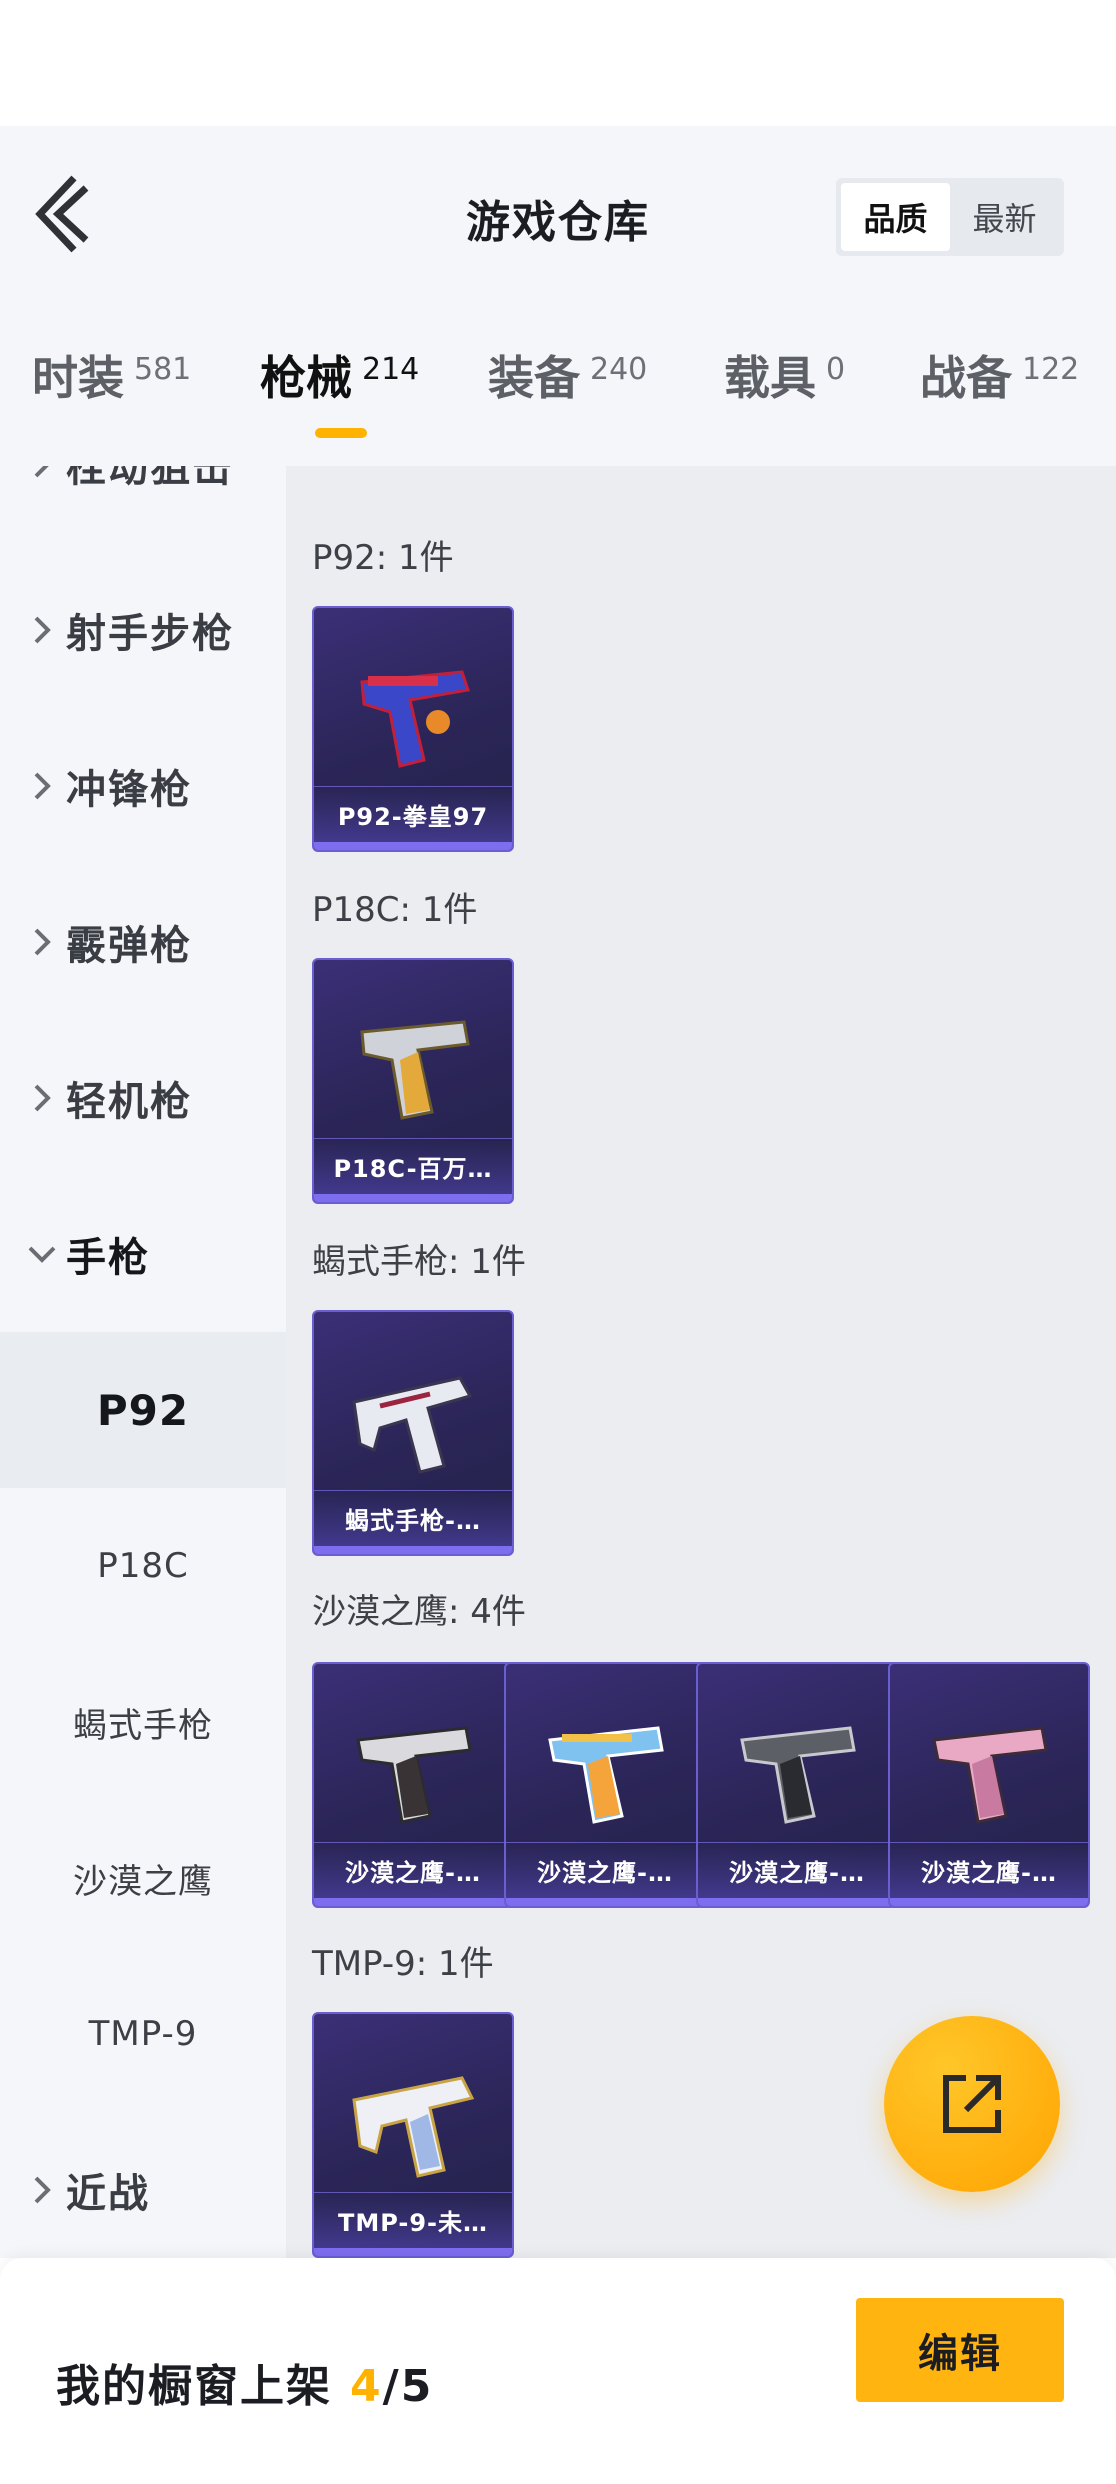  Describe the element at coordinates (419, 1262) in the screenshot. I see `group-title-scorpion: 蝎式手枪: 1件` at that location.